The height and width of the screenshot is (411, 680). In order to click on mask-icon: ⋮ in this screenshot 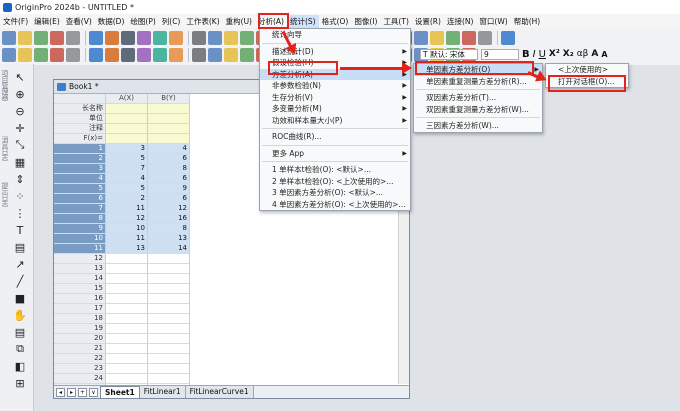, I will do `click(20, 213)`.